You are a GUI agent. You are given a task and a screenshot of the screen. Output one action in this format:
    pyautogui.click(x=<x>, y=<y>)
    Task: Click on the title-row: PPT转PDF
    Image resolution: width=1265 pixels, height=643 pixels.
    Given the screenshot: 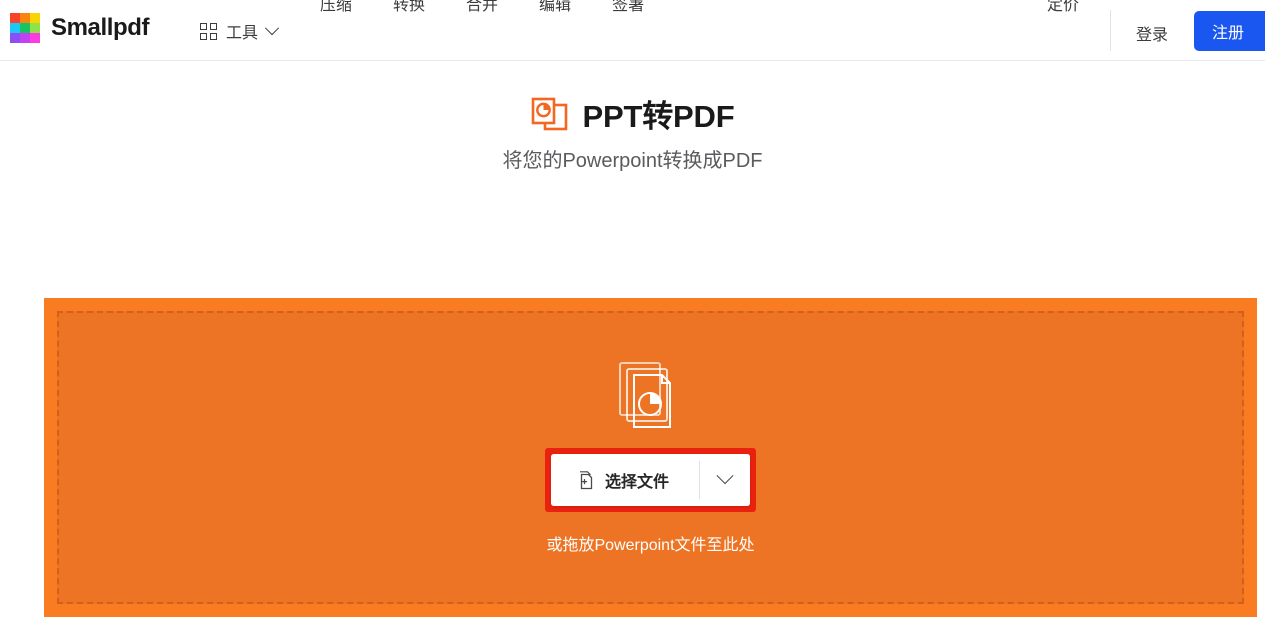 What is the action you would take?
    pyautogui.click(x=632, y=113)
    